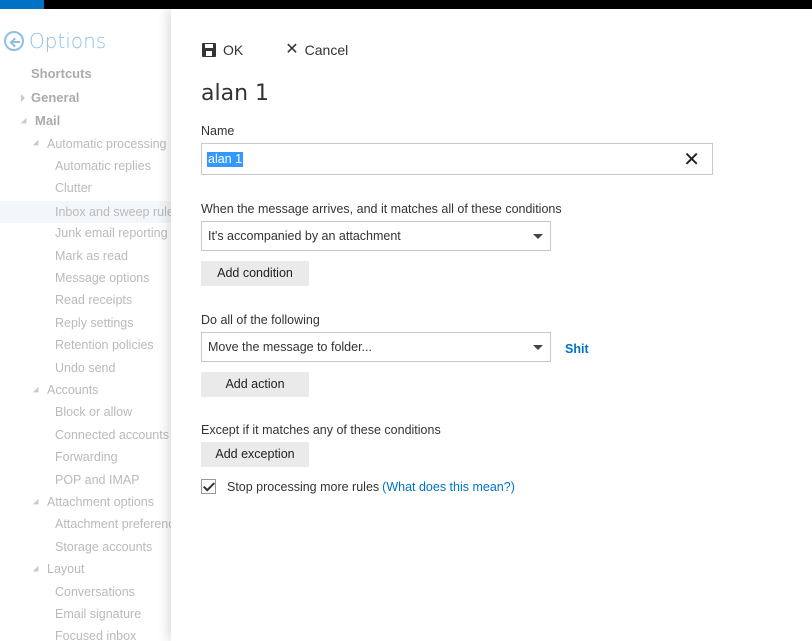  Describe the element at coordinates (222, 50) in the screenshot. I see `ok-button: OK` at that location.